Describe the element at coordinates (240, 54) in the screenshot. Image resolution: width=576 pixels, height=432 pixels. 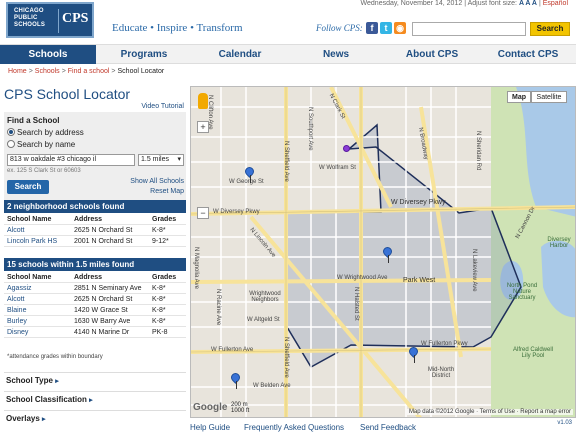
I see `nav-calendar: Calendar` at that location.